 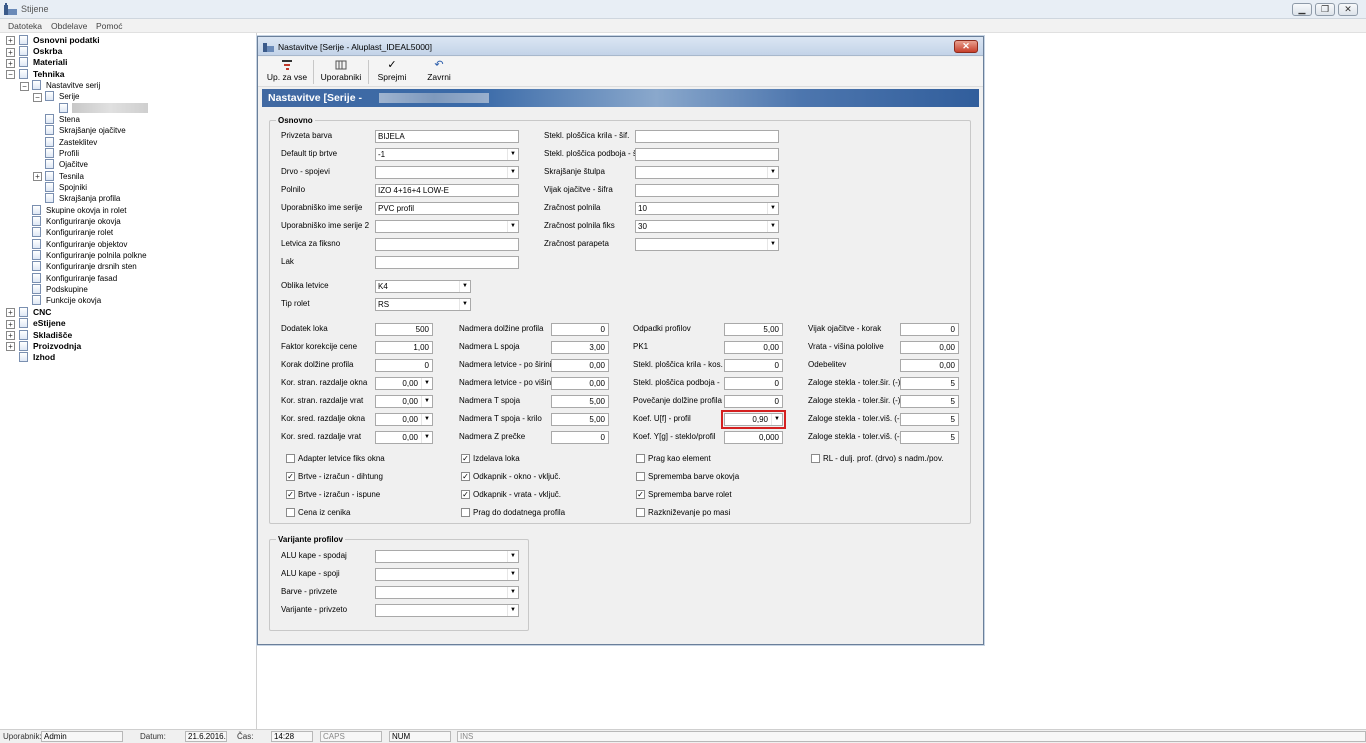 I want to click on num_col1-field: 500, so click(x=404, y=329).